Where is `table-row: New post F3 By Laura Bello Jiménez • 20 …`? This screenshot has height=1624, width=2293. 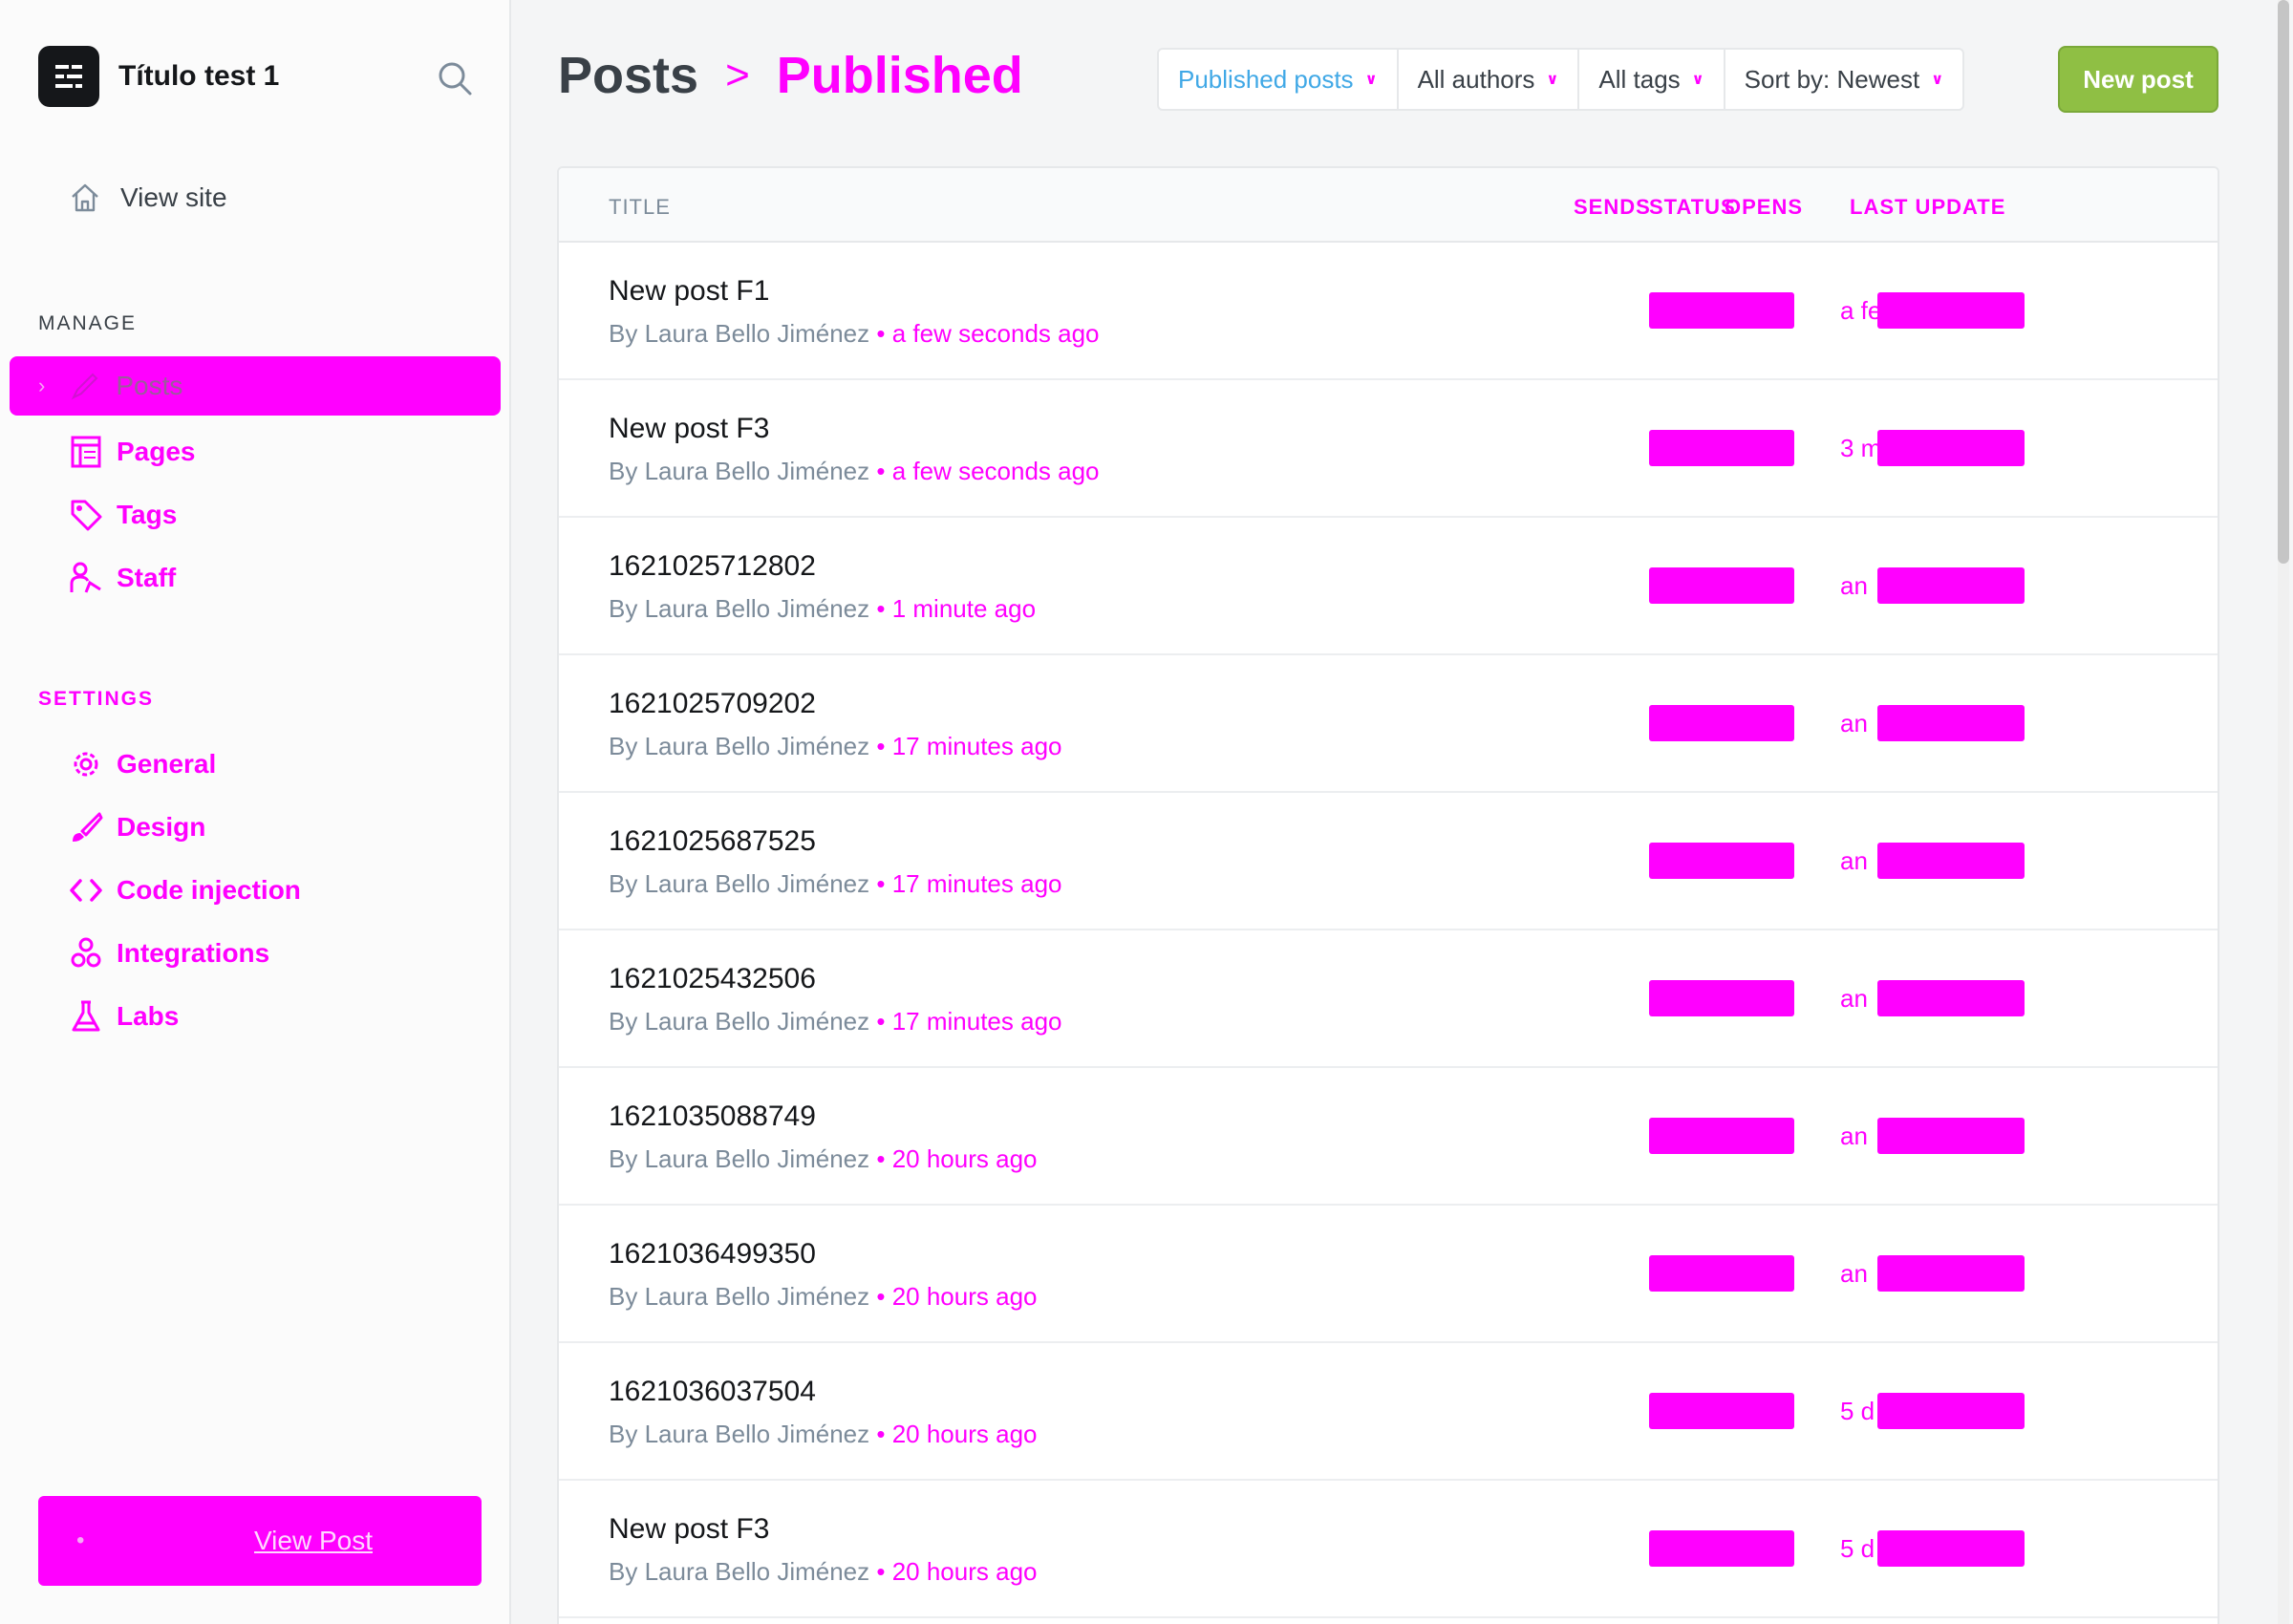
table-row: New post F3 By Laura Bello Jiménez • 20 … is located at coordinates (1388, 1550).